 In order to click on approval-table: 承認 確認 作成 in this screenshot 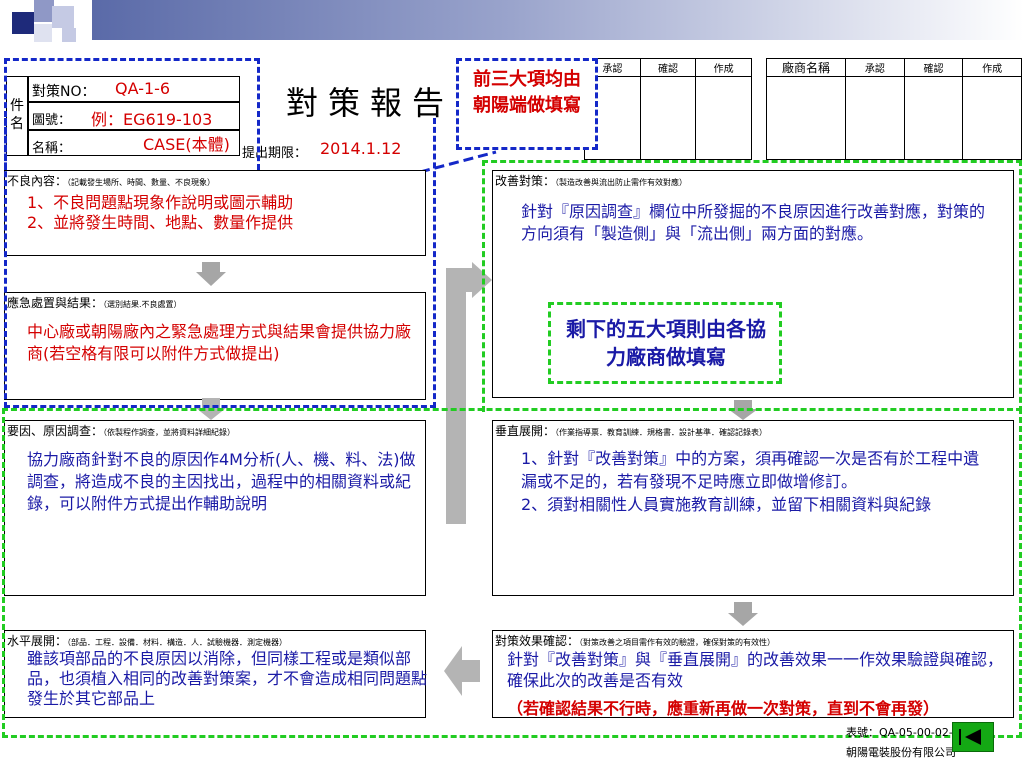, I will do `click(668, 109)`.